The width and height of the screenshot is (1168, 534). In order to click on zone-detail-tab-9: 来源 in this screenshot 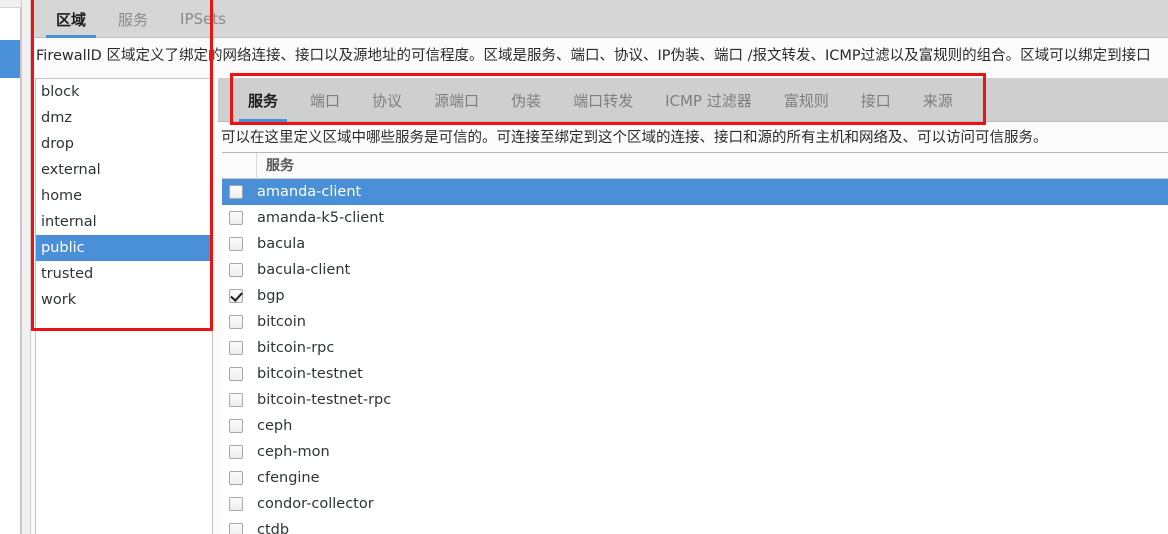, I will do `click(938, 100)`.